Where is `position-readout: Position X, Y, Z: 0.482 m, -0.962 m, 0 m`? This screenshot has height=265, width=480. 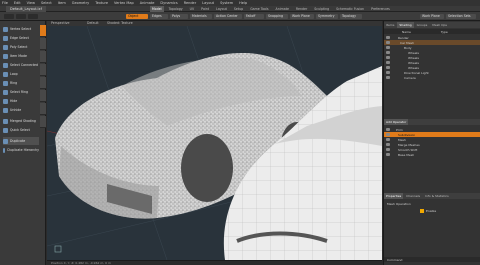
position-readout: Position X, Y, Z: 0.482 m, -0.962 m, 0 m is located at coordinates (81, 263).